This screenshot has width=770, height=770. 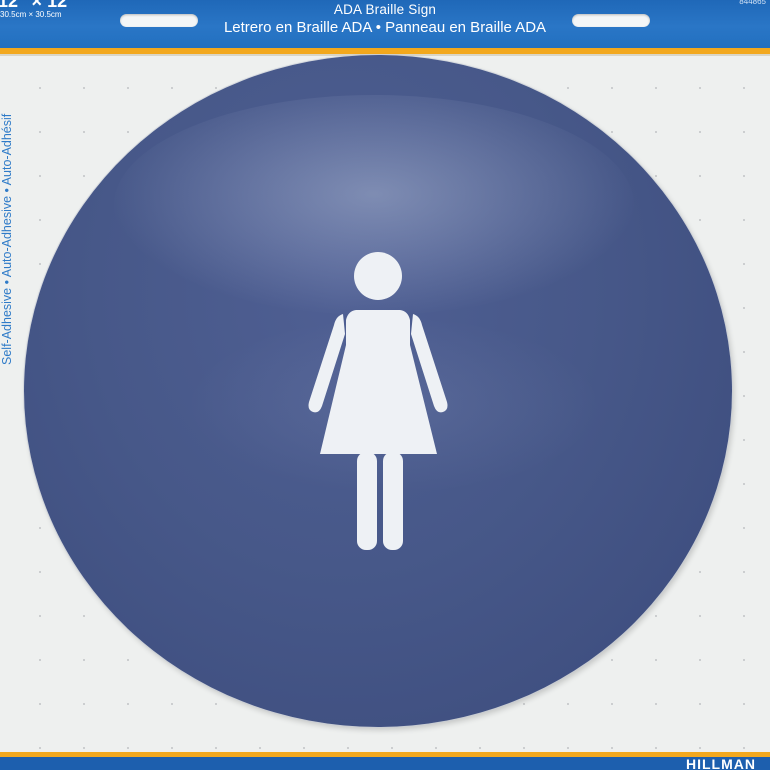 What do you see at coordinates (721, 763) in the screenshot?
I see `brand-logo: HILLMAN` at bounding box center [721, 763].